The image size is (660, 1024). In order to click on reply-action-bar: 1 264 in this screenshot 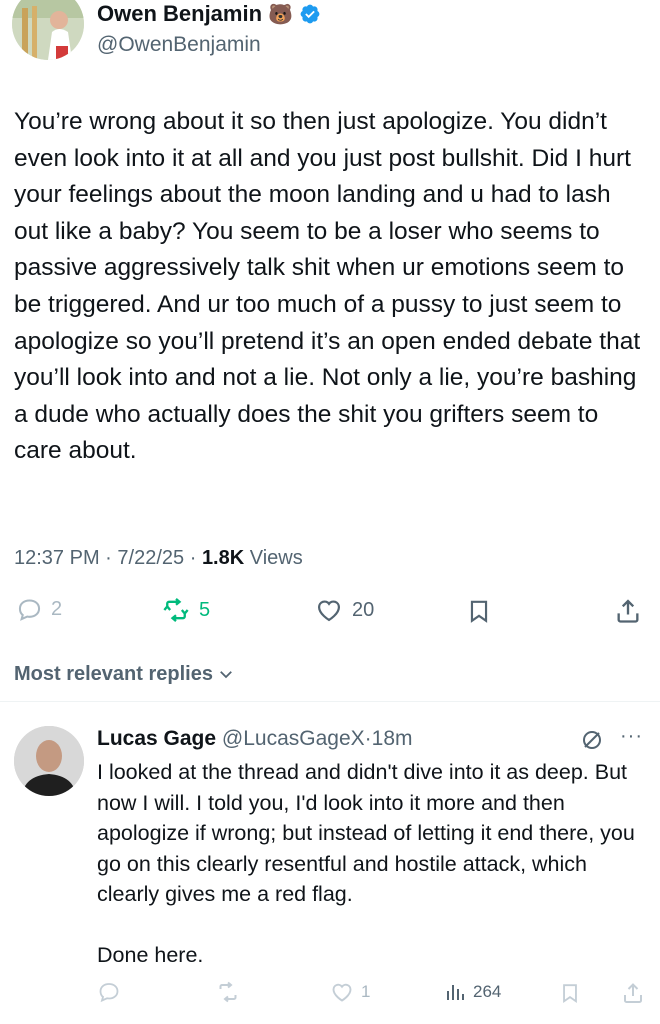, I will do `click(372, 996)`.